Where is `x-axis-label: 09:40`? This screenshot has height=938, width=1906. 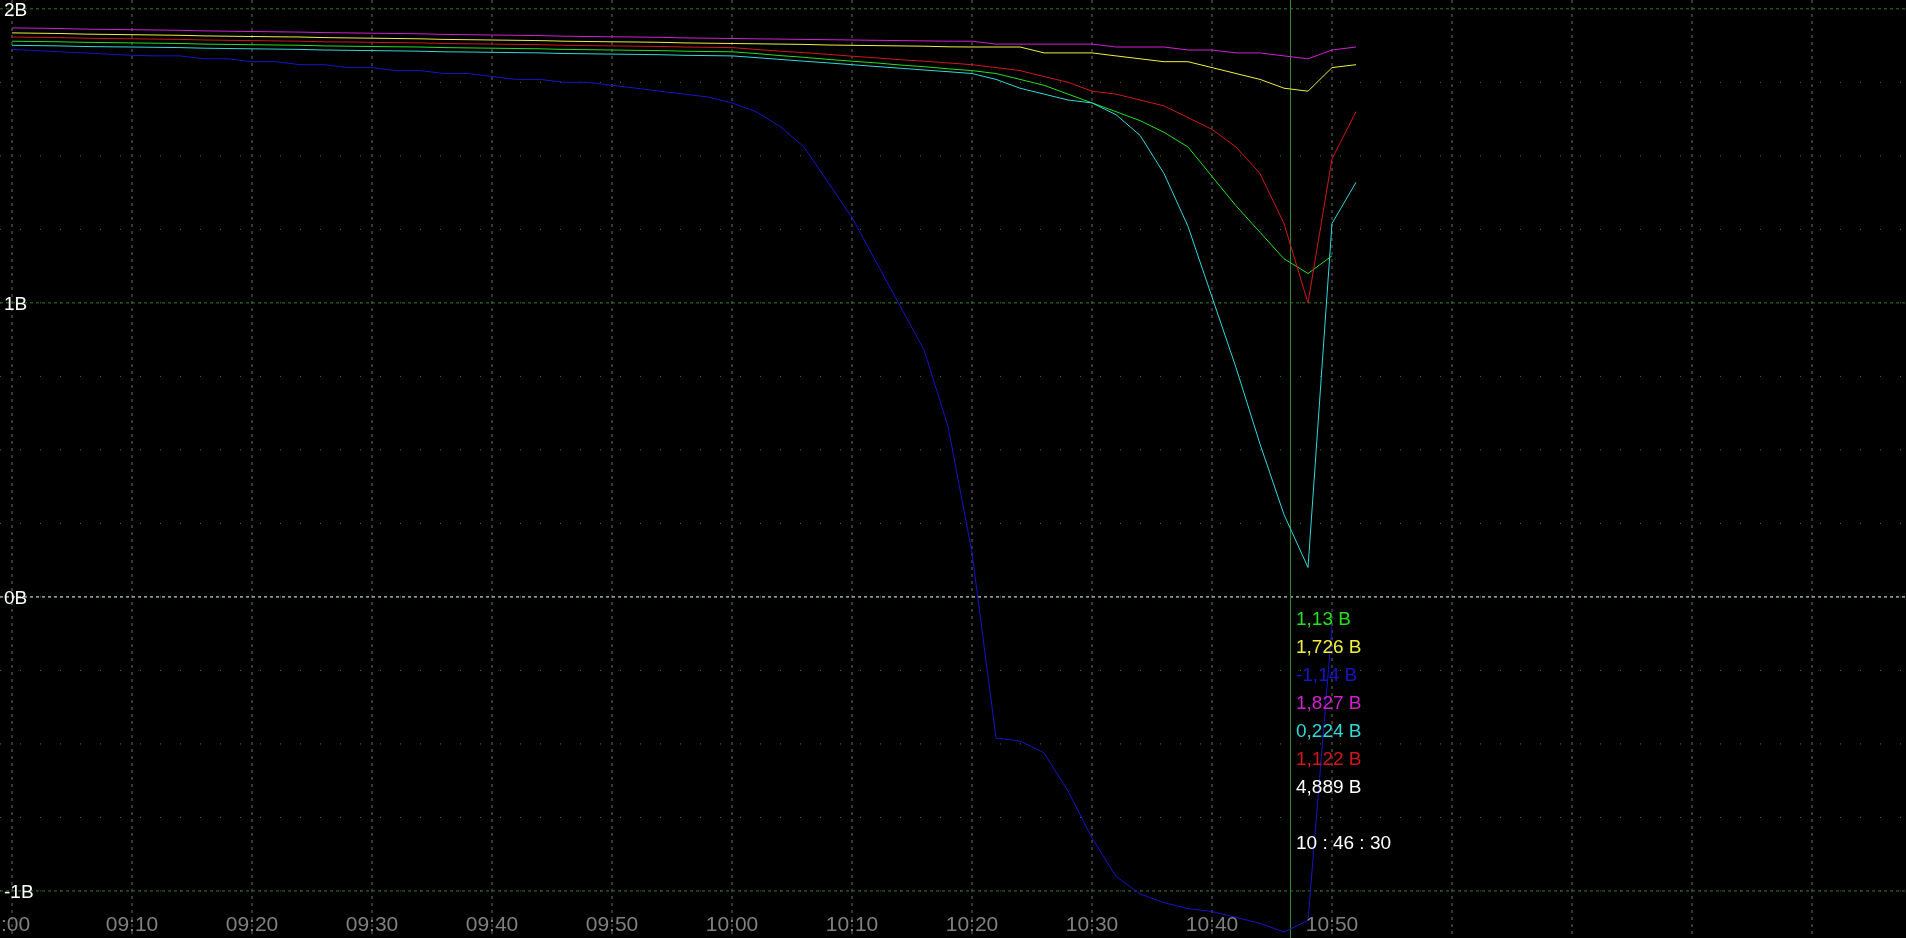 x-axis-label: 09:40 is located at coordinates (492, 923).